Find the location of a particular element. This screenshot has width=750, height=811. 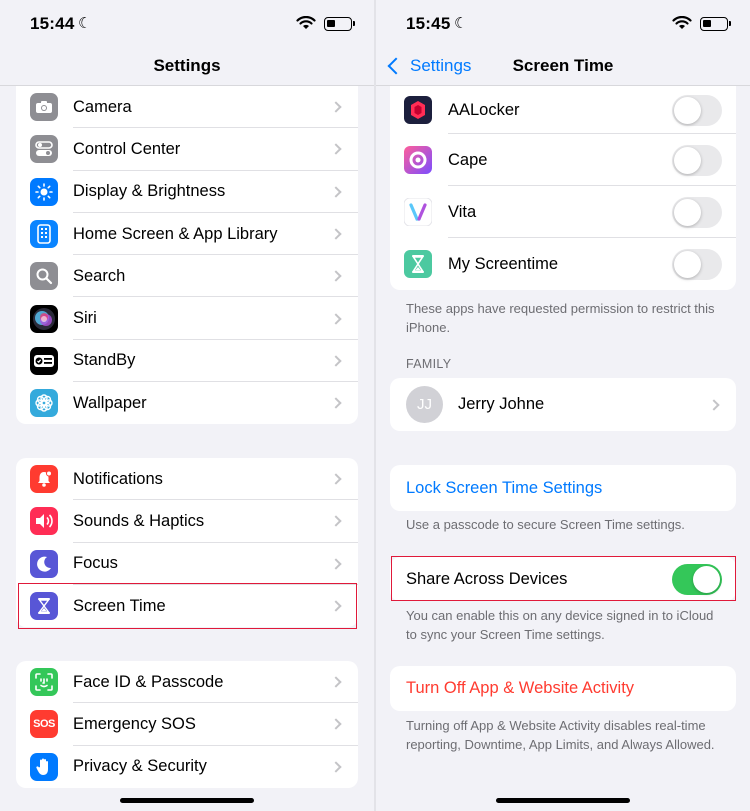

settings-row-siri: Siri is located at coordinates (187, 318).